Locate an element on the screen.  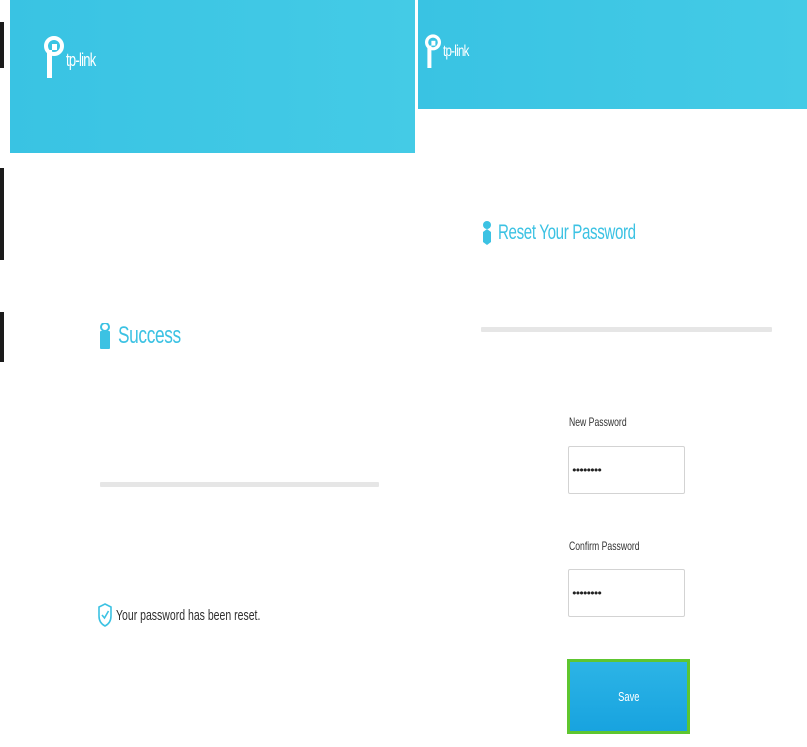
reset-title-text: Reset Your Password is located at coordinates (567, 232).